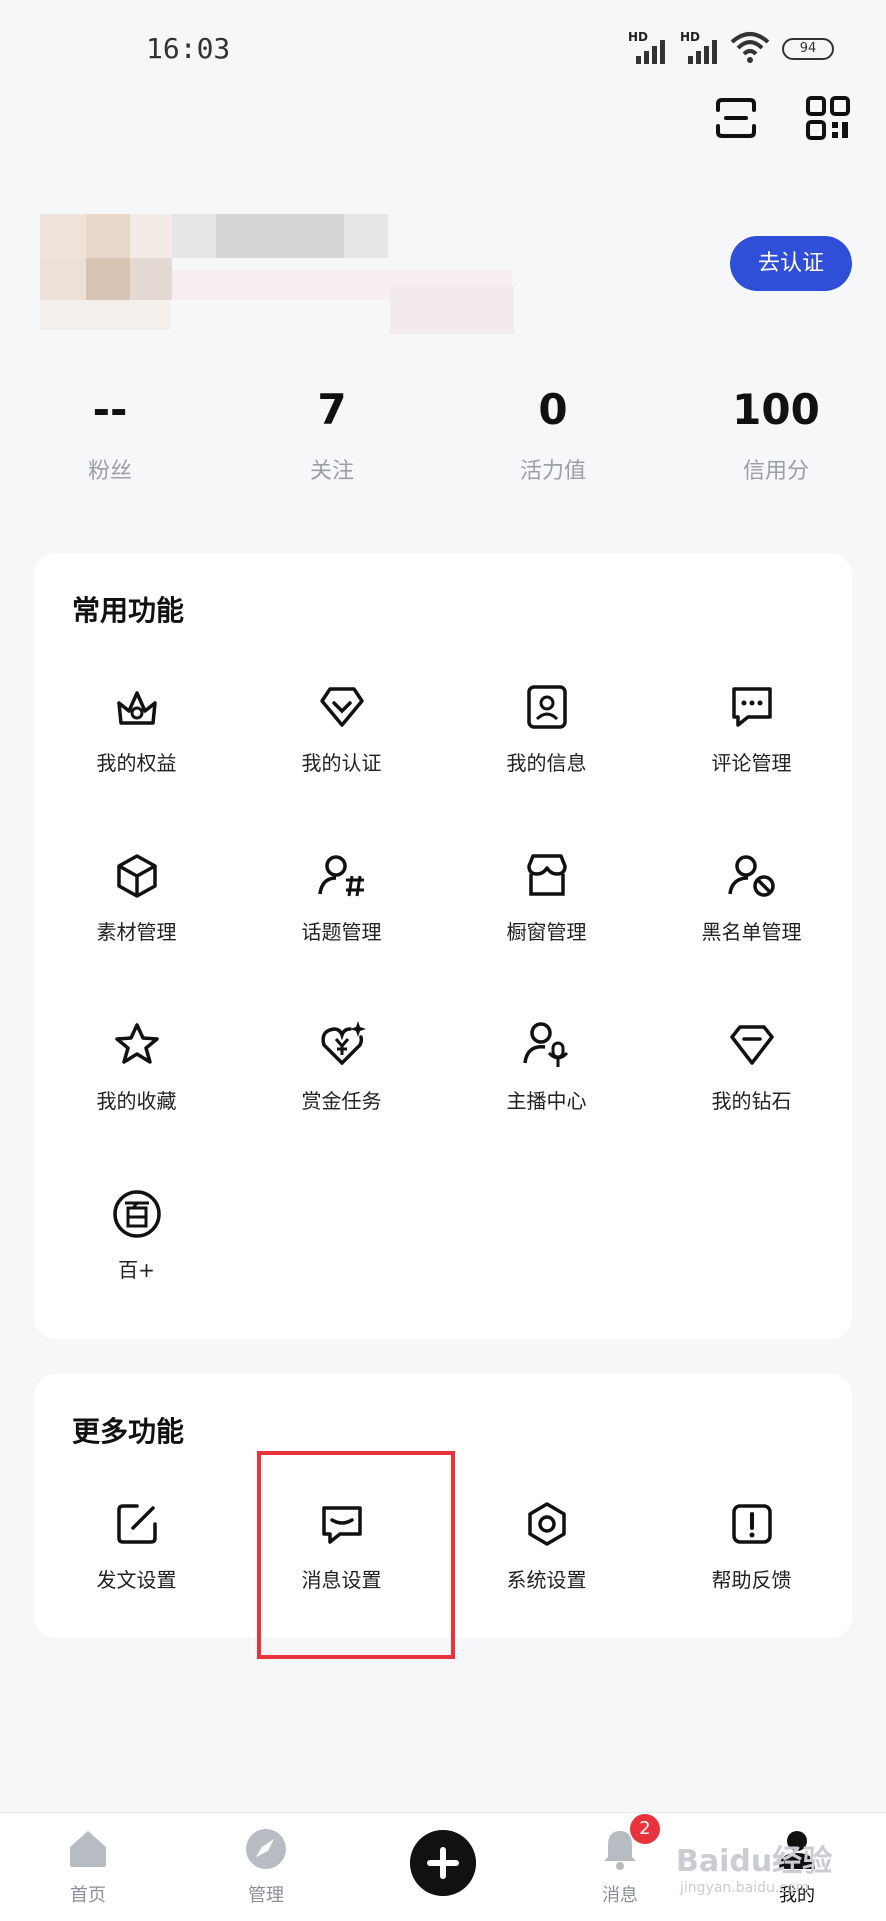  Describe the element at coordinates (645, 1829) in the screenshot. I see `messages-badge: 2` at that location.